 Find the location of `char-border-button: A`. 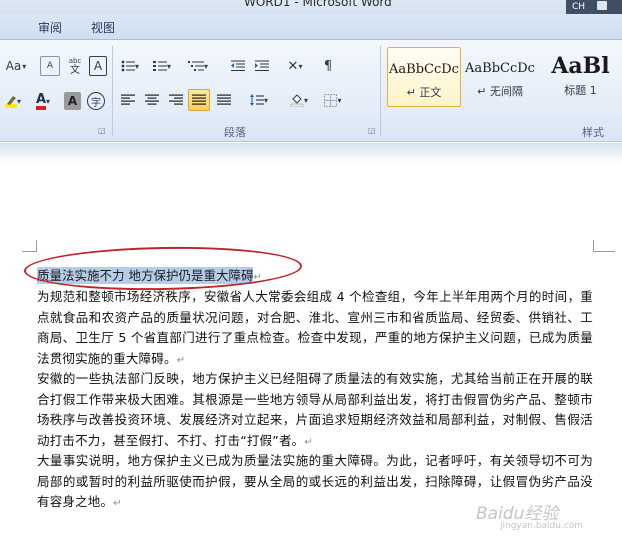

char-border-button: A is located at coordinates (98, 66).